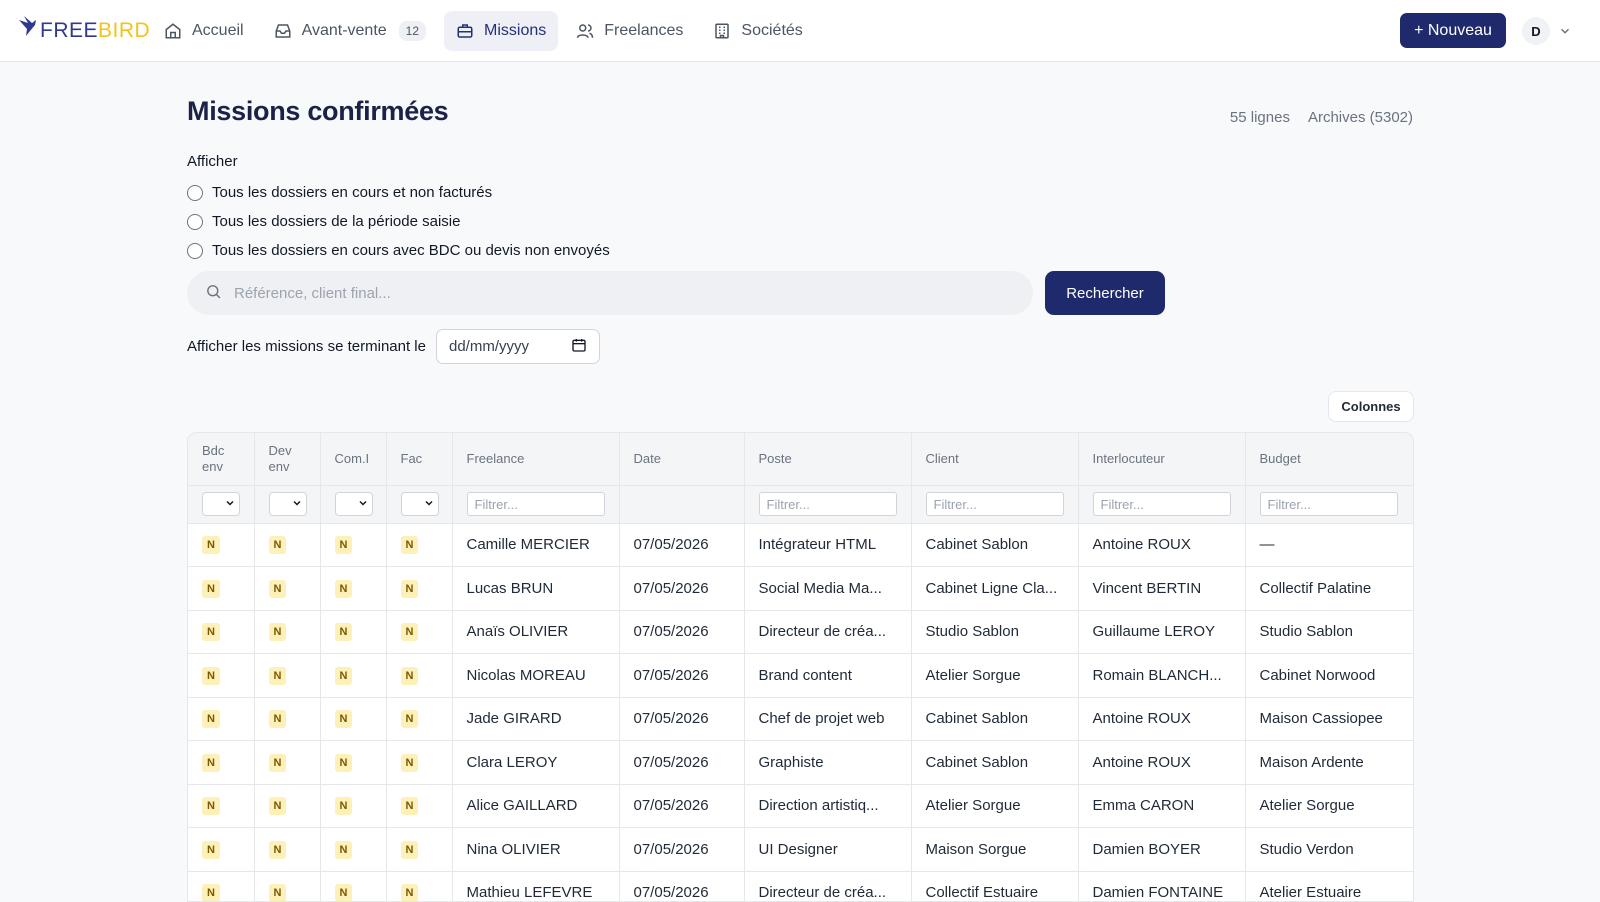 The height and width of the screenshot is (902, 1600). I want to click on cell-freelance: Nicolas MOREAU, so click(536, 675).